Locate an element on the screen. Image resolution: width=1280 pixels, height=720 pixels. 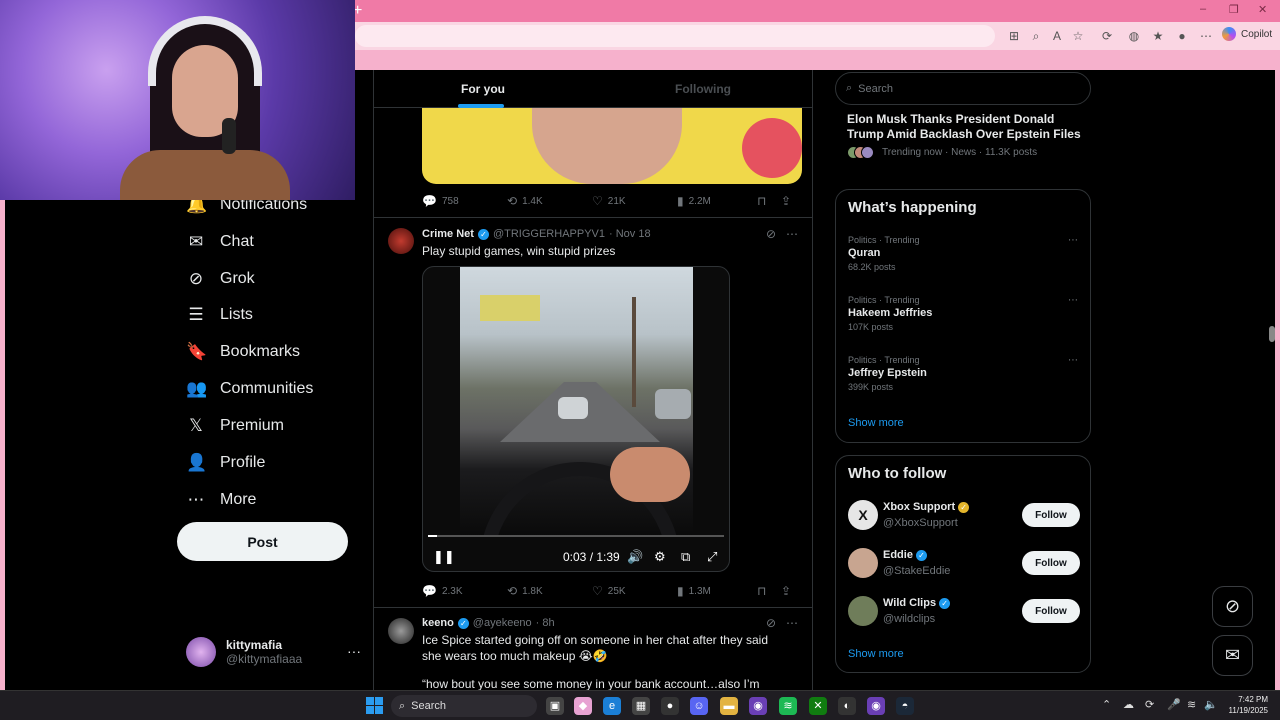
microphone-icon: 🎤 is located at coordinates (1174, 704).